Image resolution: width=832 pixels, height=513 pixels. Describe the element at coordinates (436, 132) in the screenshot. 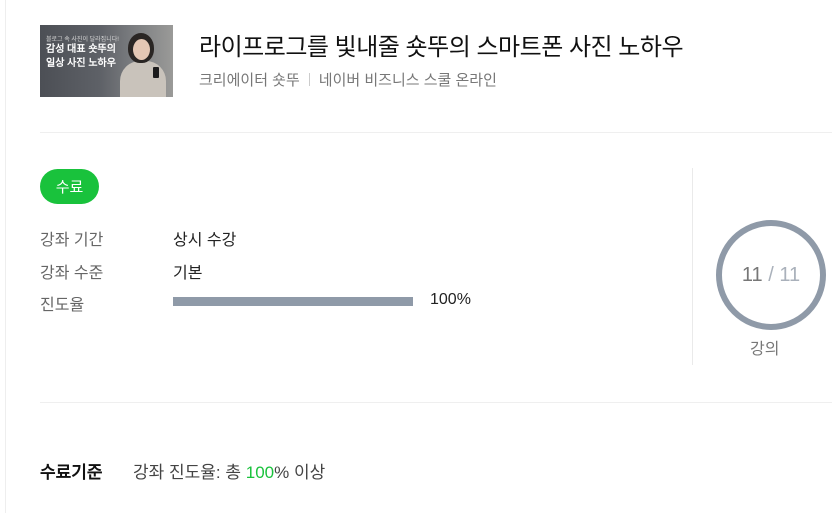

I see `section-divider-top` at that location.